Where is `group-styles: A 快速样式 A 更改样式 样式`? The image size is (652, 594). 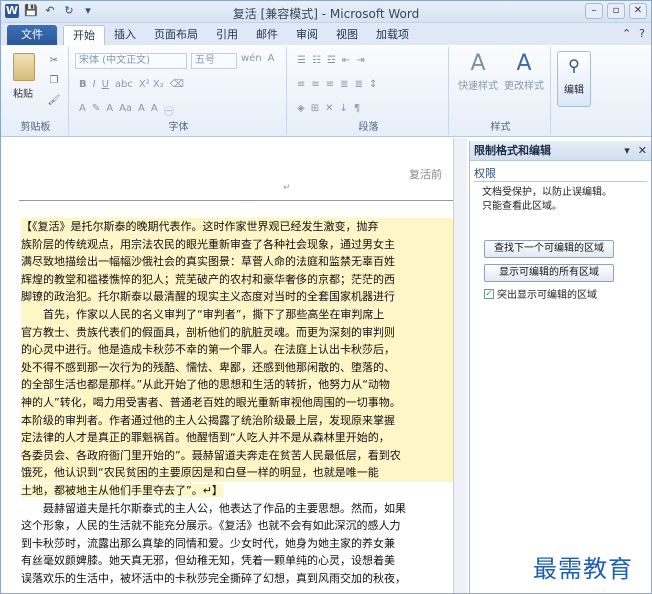
group-styles: A 快速样式 A 更改样式 样式 is located at coordinates (501, 91).